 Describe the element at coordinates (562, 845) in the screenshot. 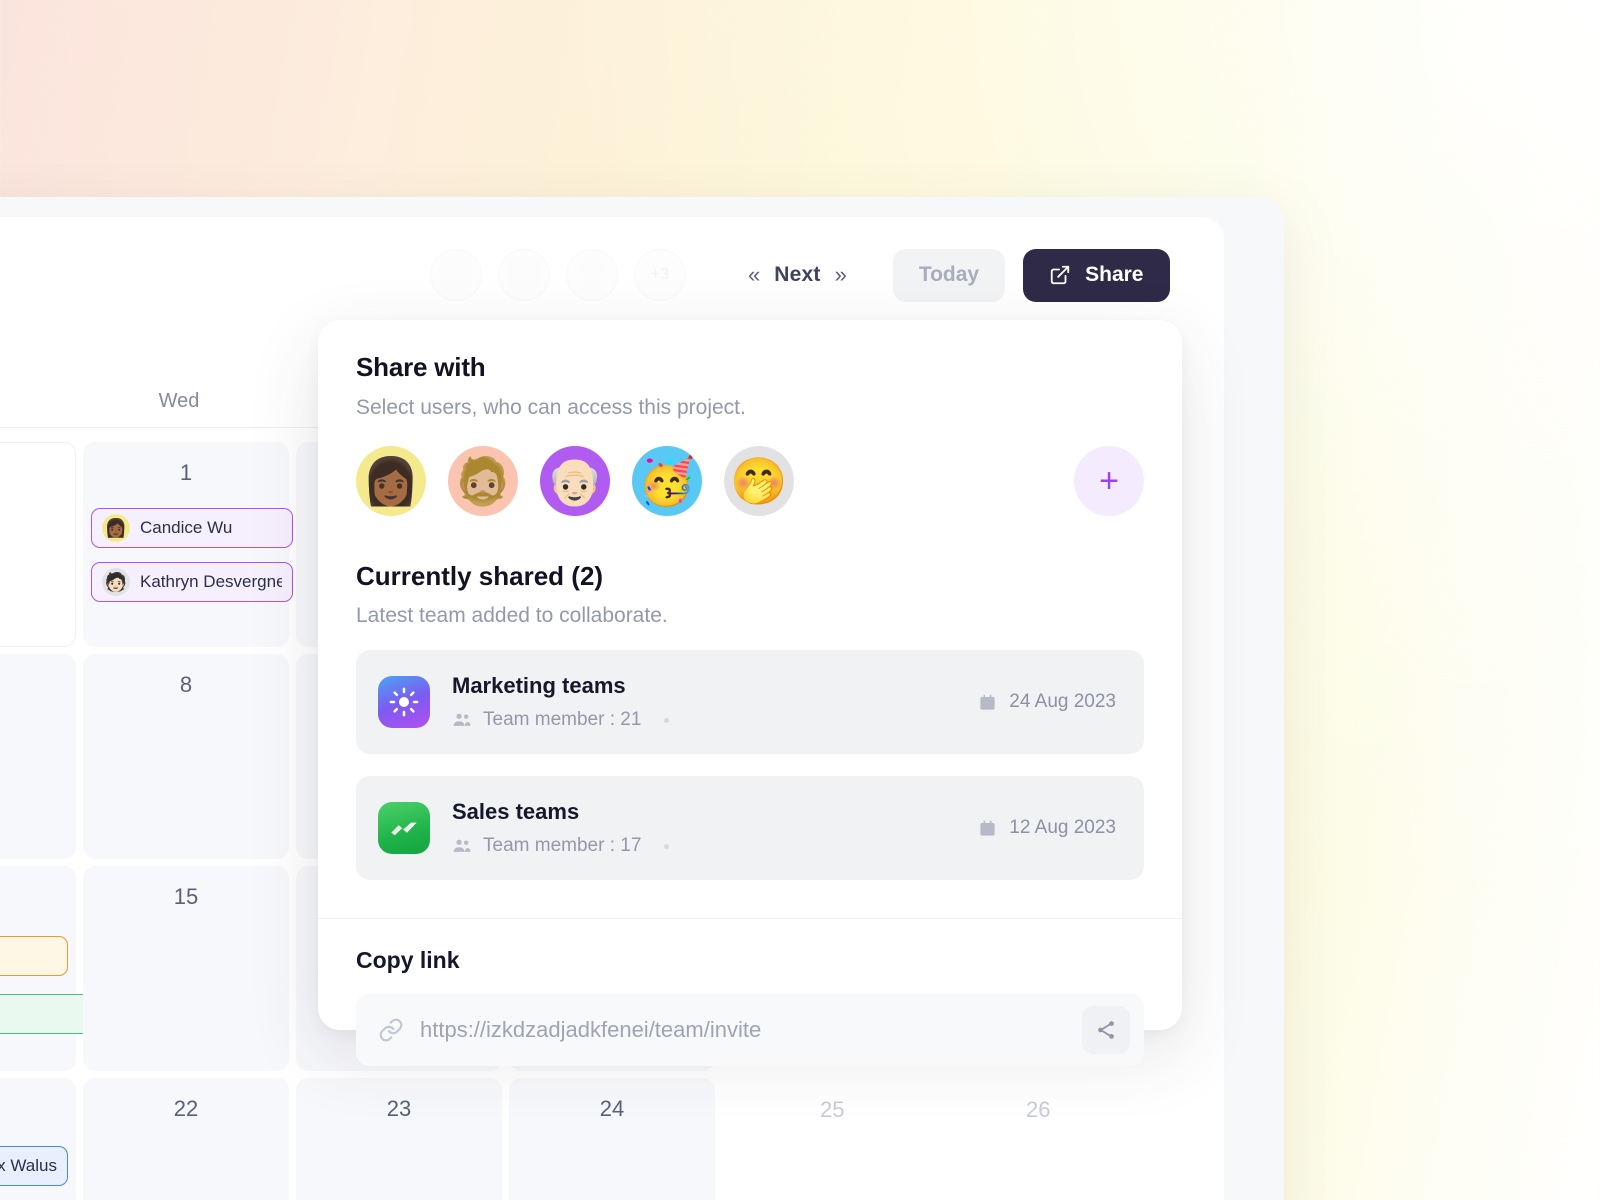

I see `team-member-count: Team member : 17` at that location.